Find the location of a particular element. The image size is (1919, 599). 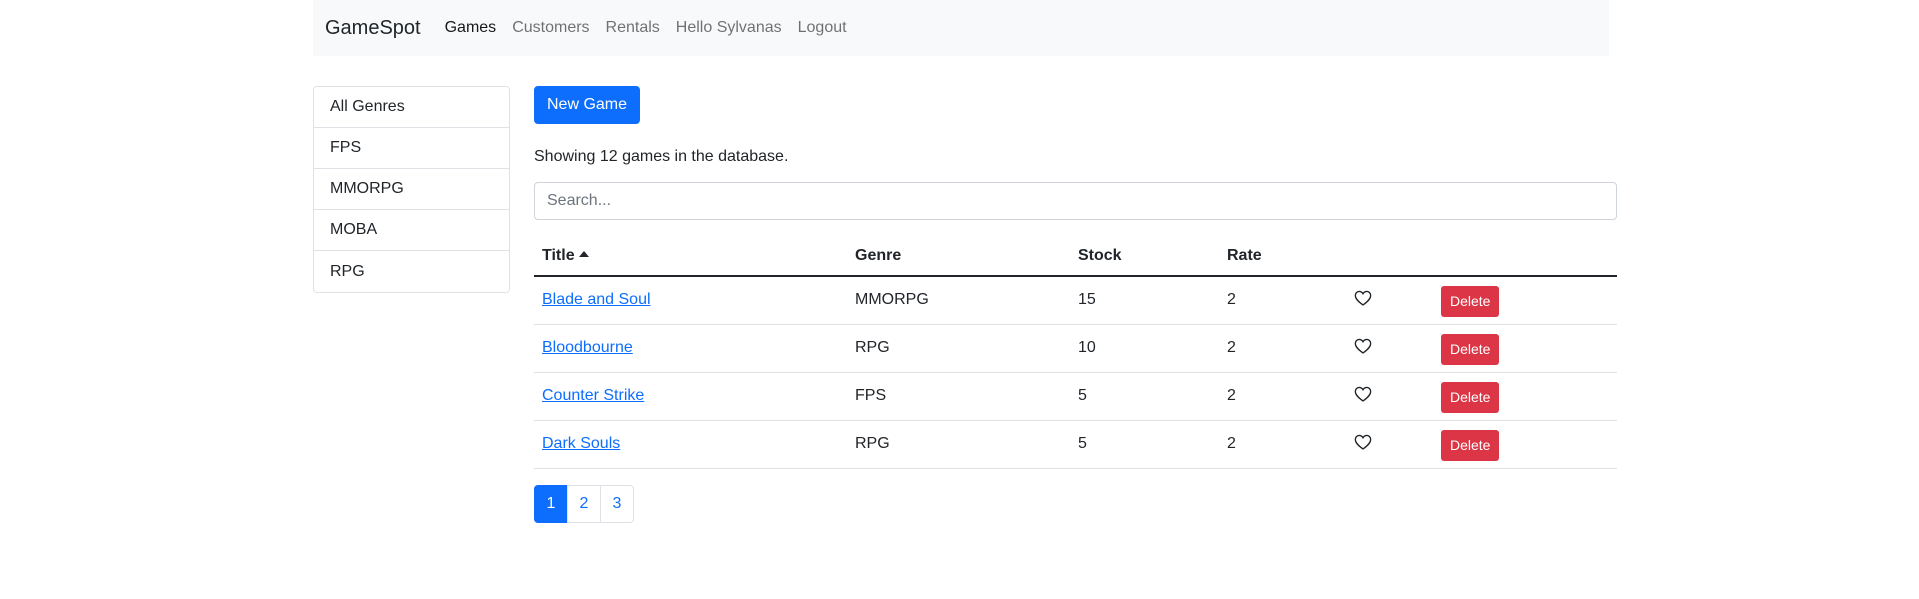

brand-link: GameSpot is located at coordinates (373, 28).